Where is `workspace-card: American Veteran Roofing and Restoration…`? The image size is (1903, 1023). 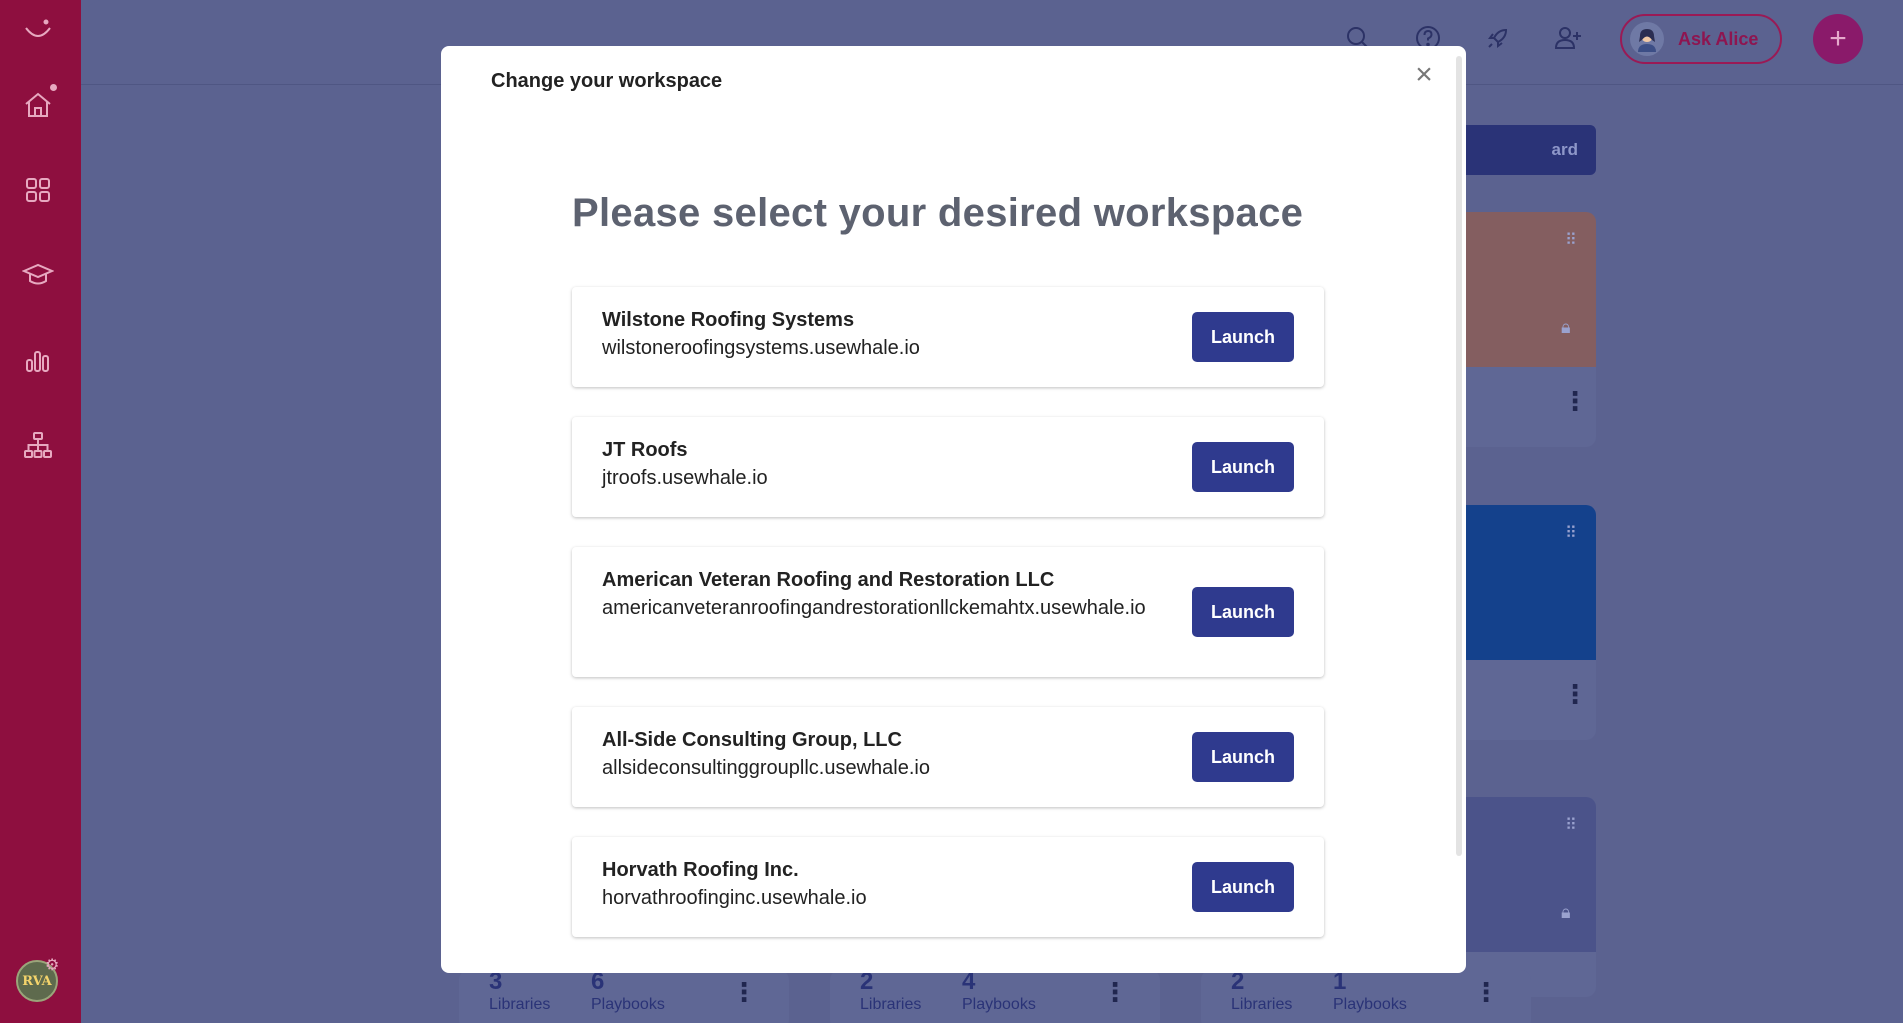 workspace-card: American Veteran Roofing and Restoration… is located at coordinates (948, 612).